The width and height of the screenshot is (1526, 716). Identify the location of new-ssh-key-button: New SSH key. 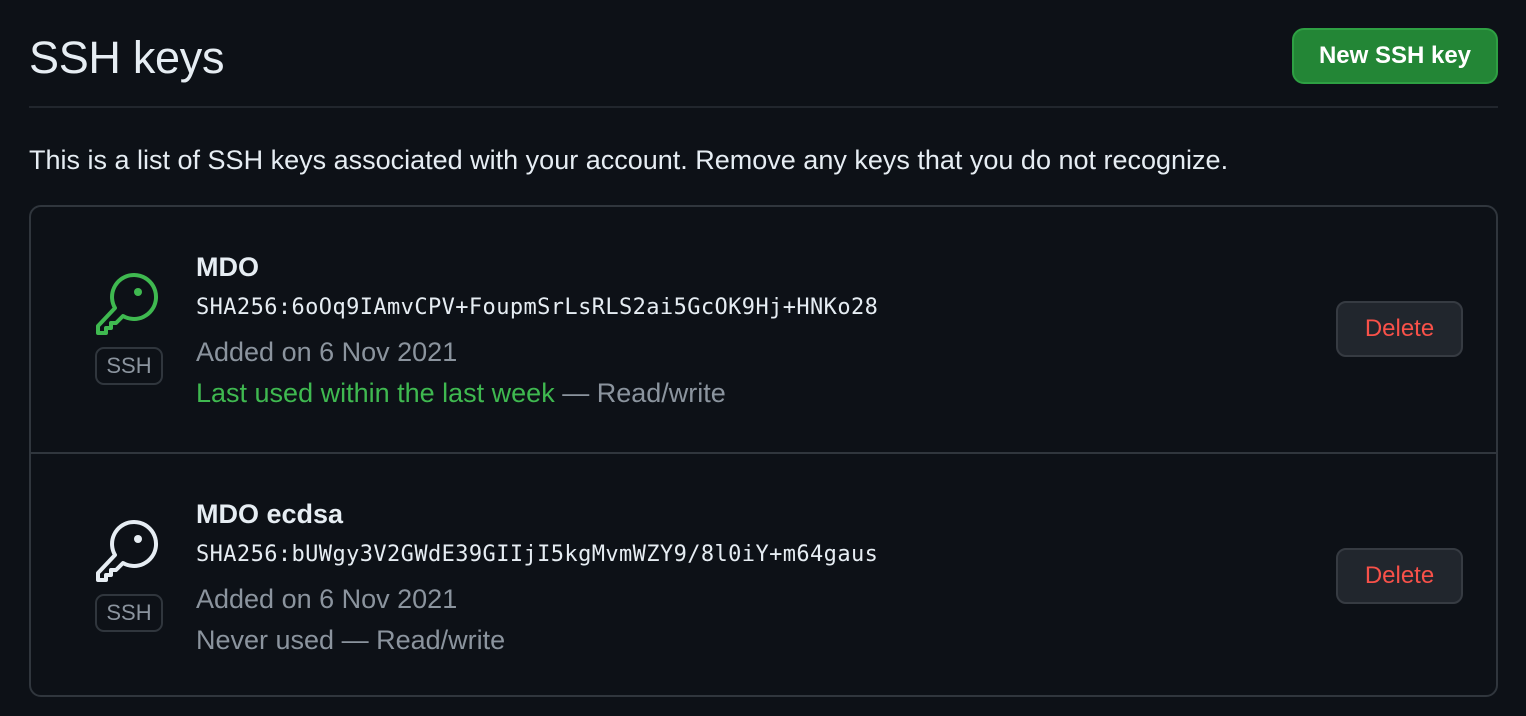
(1395, 56).